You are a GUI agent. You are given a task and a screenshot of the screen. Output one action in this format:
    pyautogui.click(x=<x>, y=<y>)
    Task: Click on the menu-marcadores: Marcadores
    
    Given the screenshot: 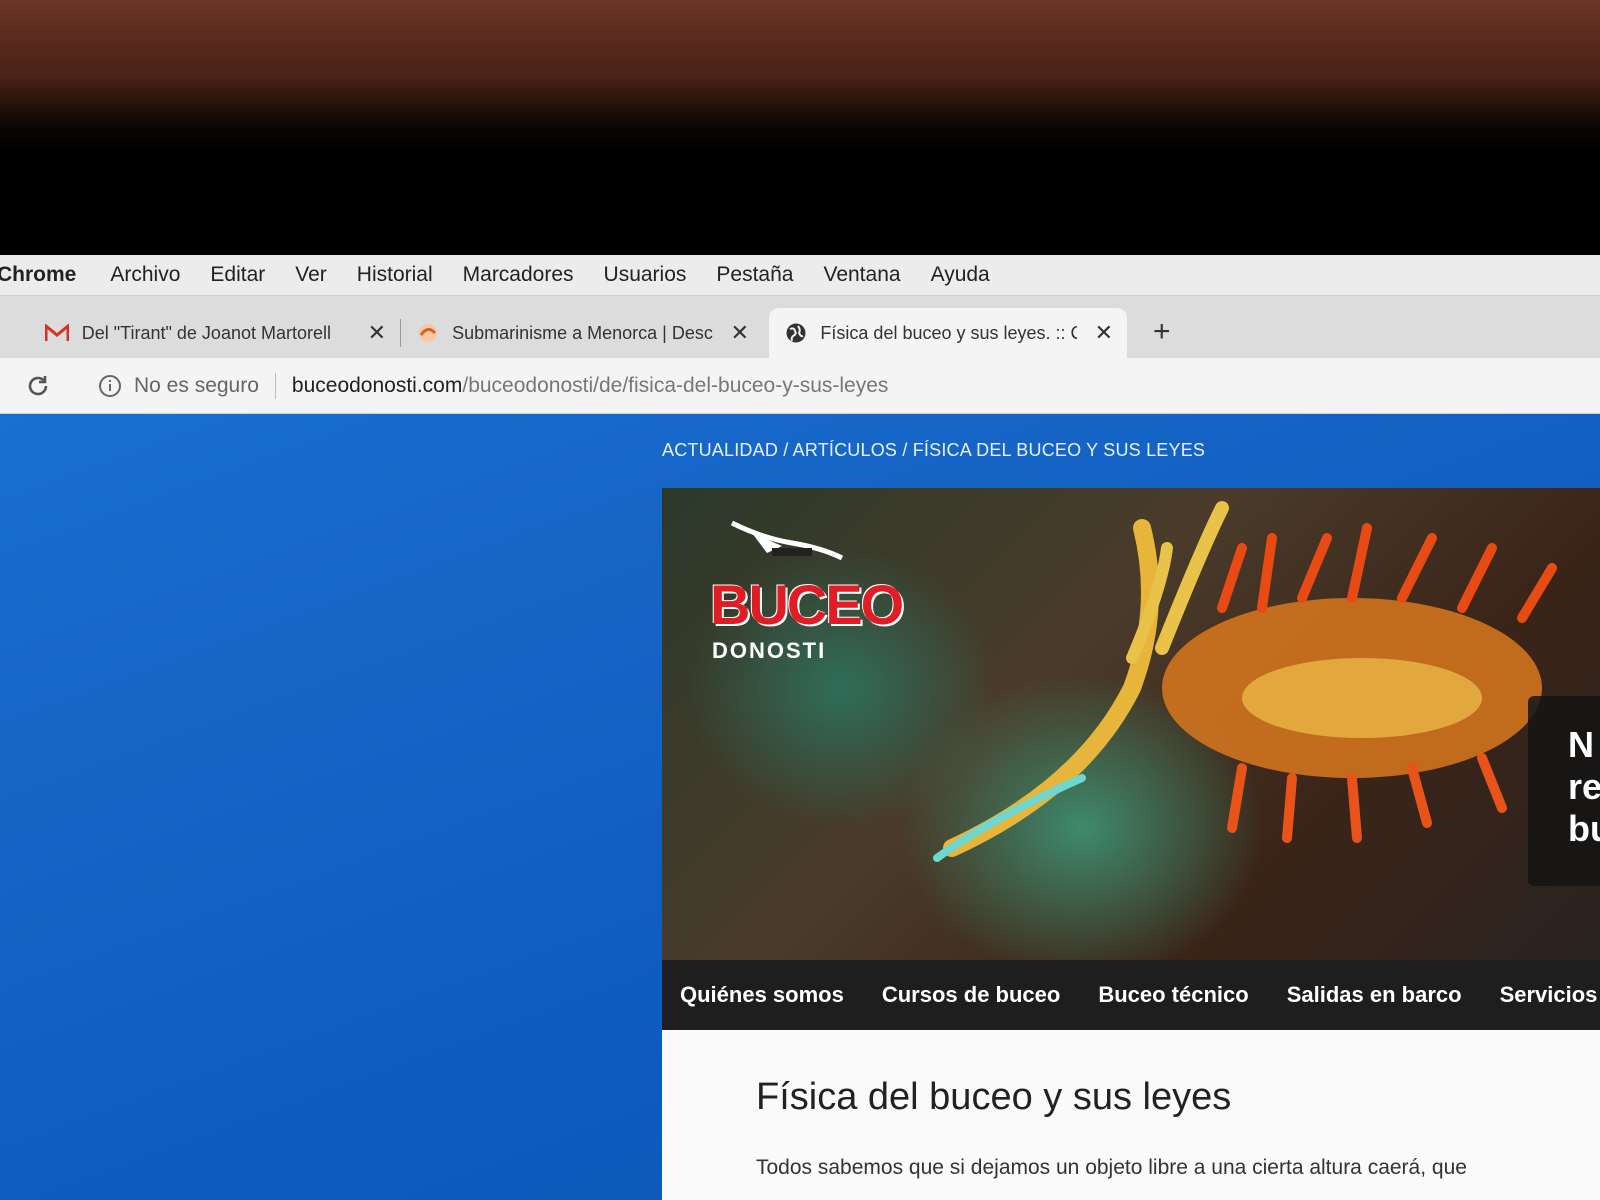 What is the action you would take?
    pyautogui.click(x=518, y=275)
    